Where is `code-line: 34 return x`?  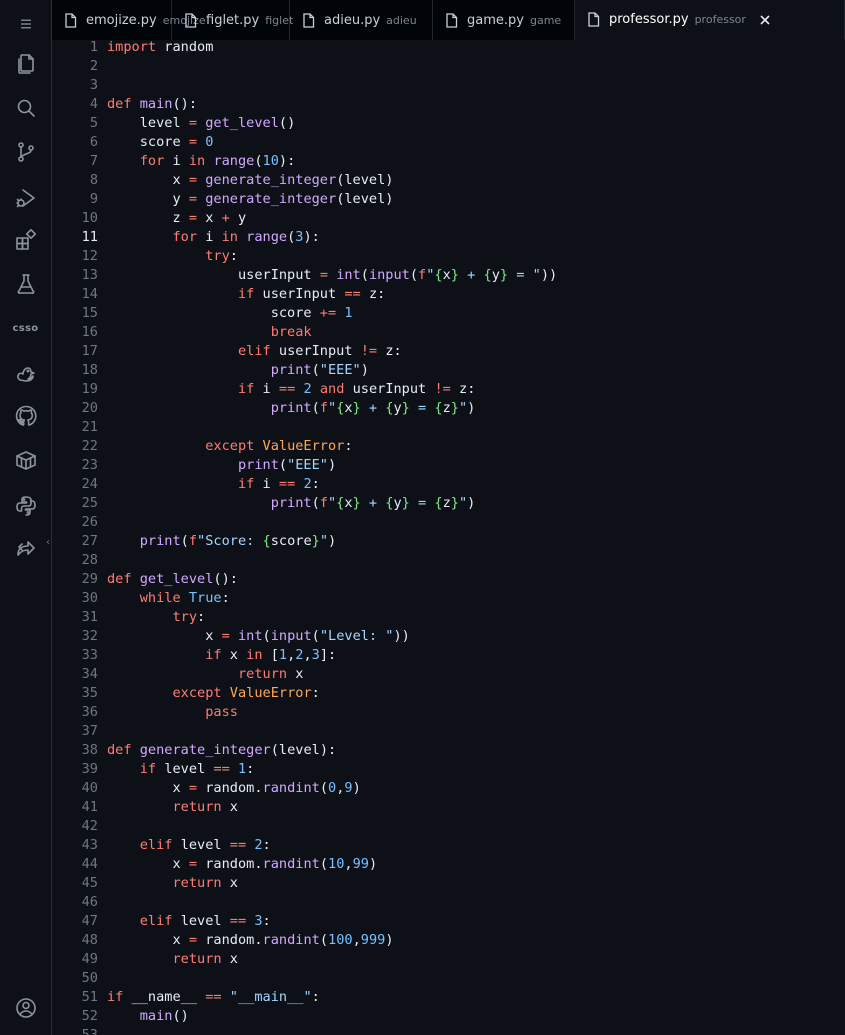 code-line: 34 return x is located at coordinates (448, 674).